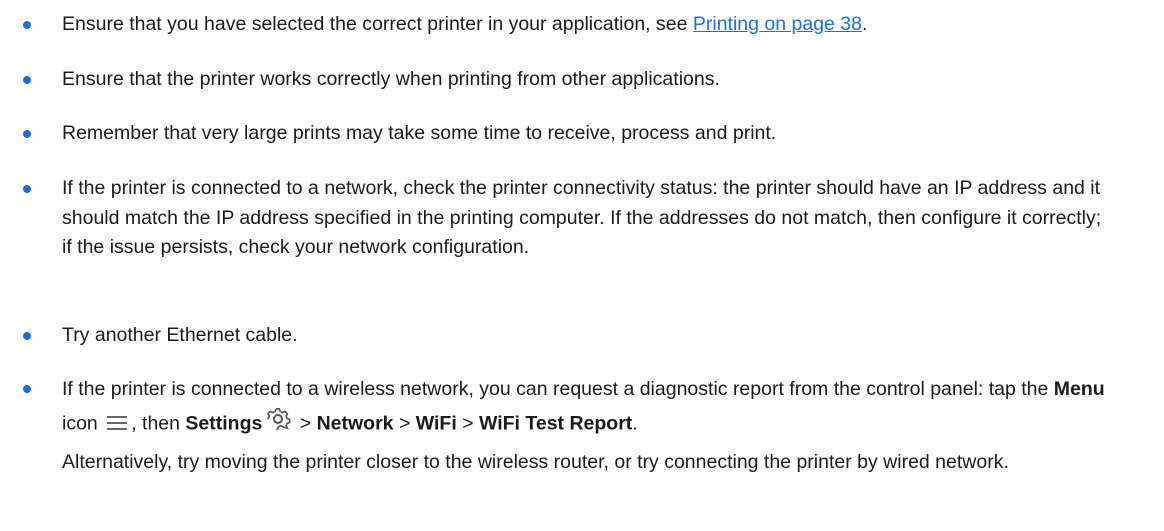 The image size is (1164, 531). What do you see at coordinates (635, 423) in the screenshot?
I see `item-text-part: .` at bounding box center [635, 423].